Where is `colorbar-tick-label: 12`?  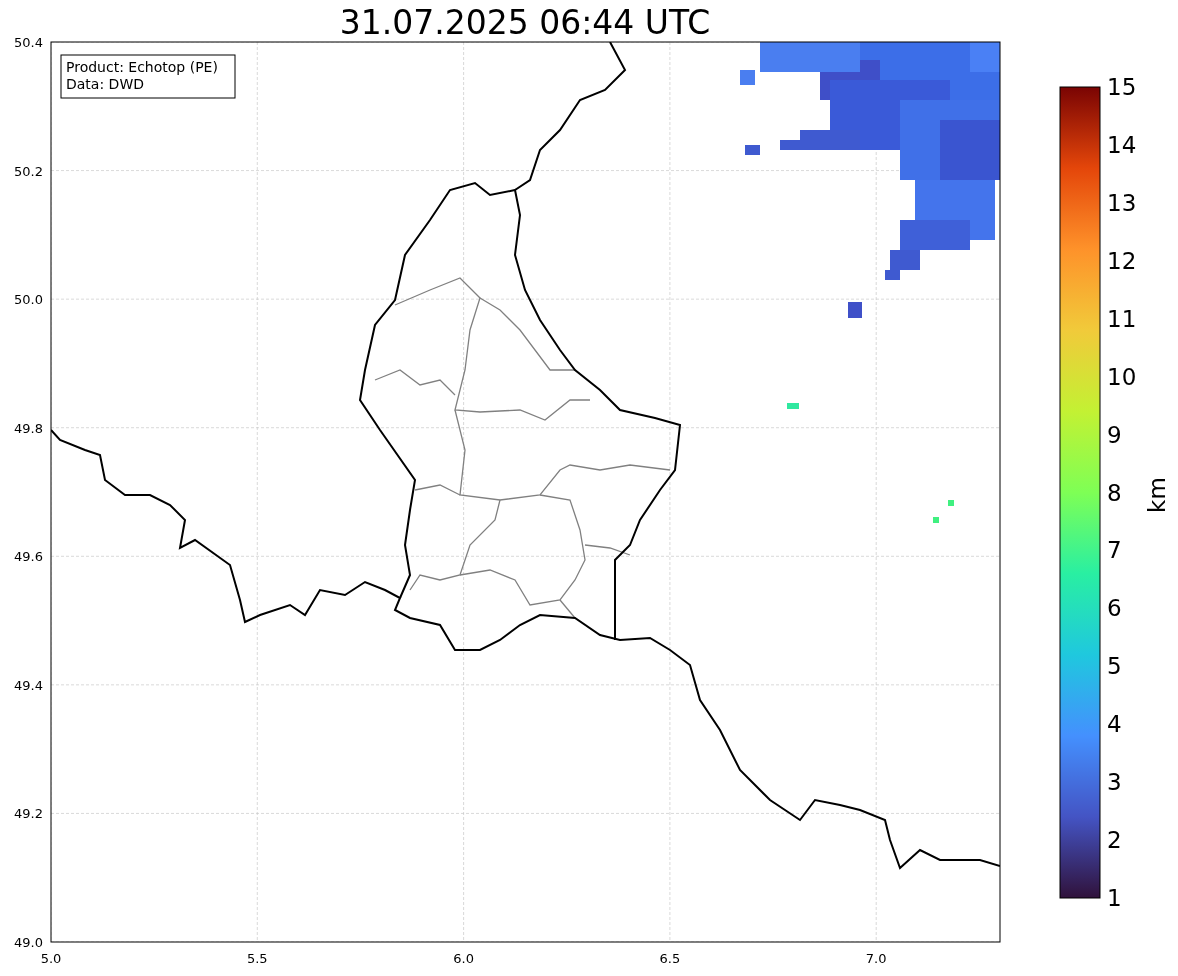 colorbar-tick-label: 12 is located at coordinates (1122, 260).